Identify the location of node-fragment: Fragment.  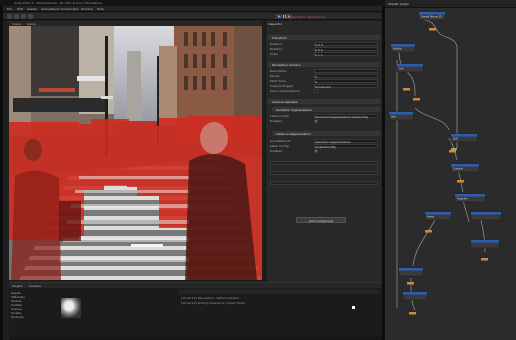
(462, 199).